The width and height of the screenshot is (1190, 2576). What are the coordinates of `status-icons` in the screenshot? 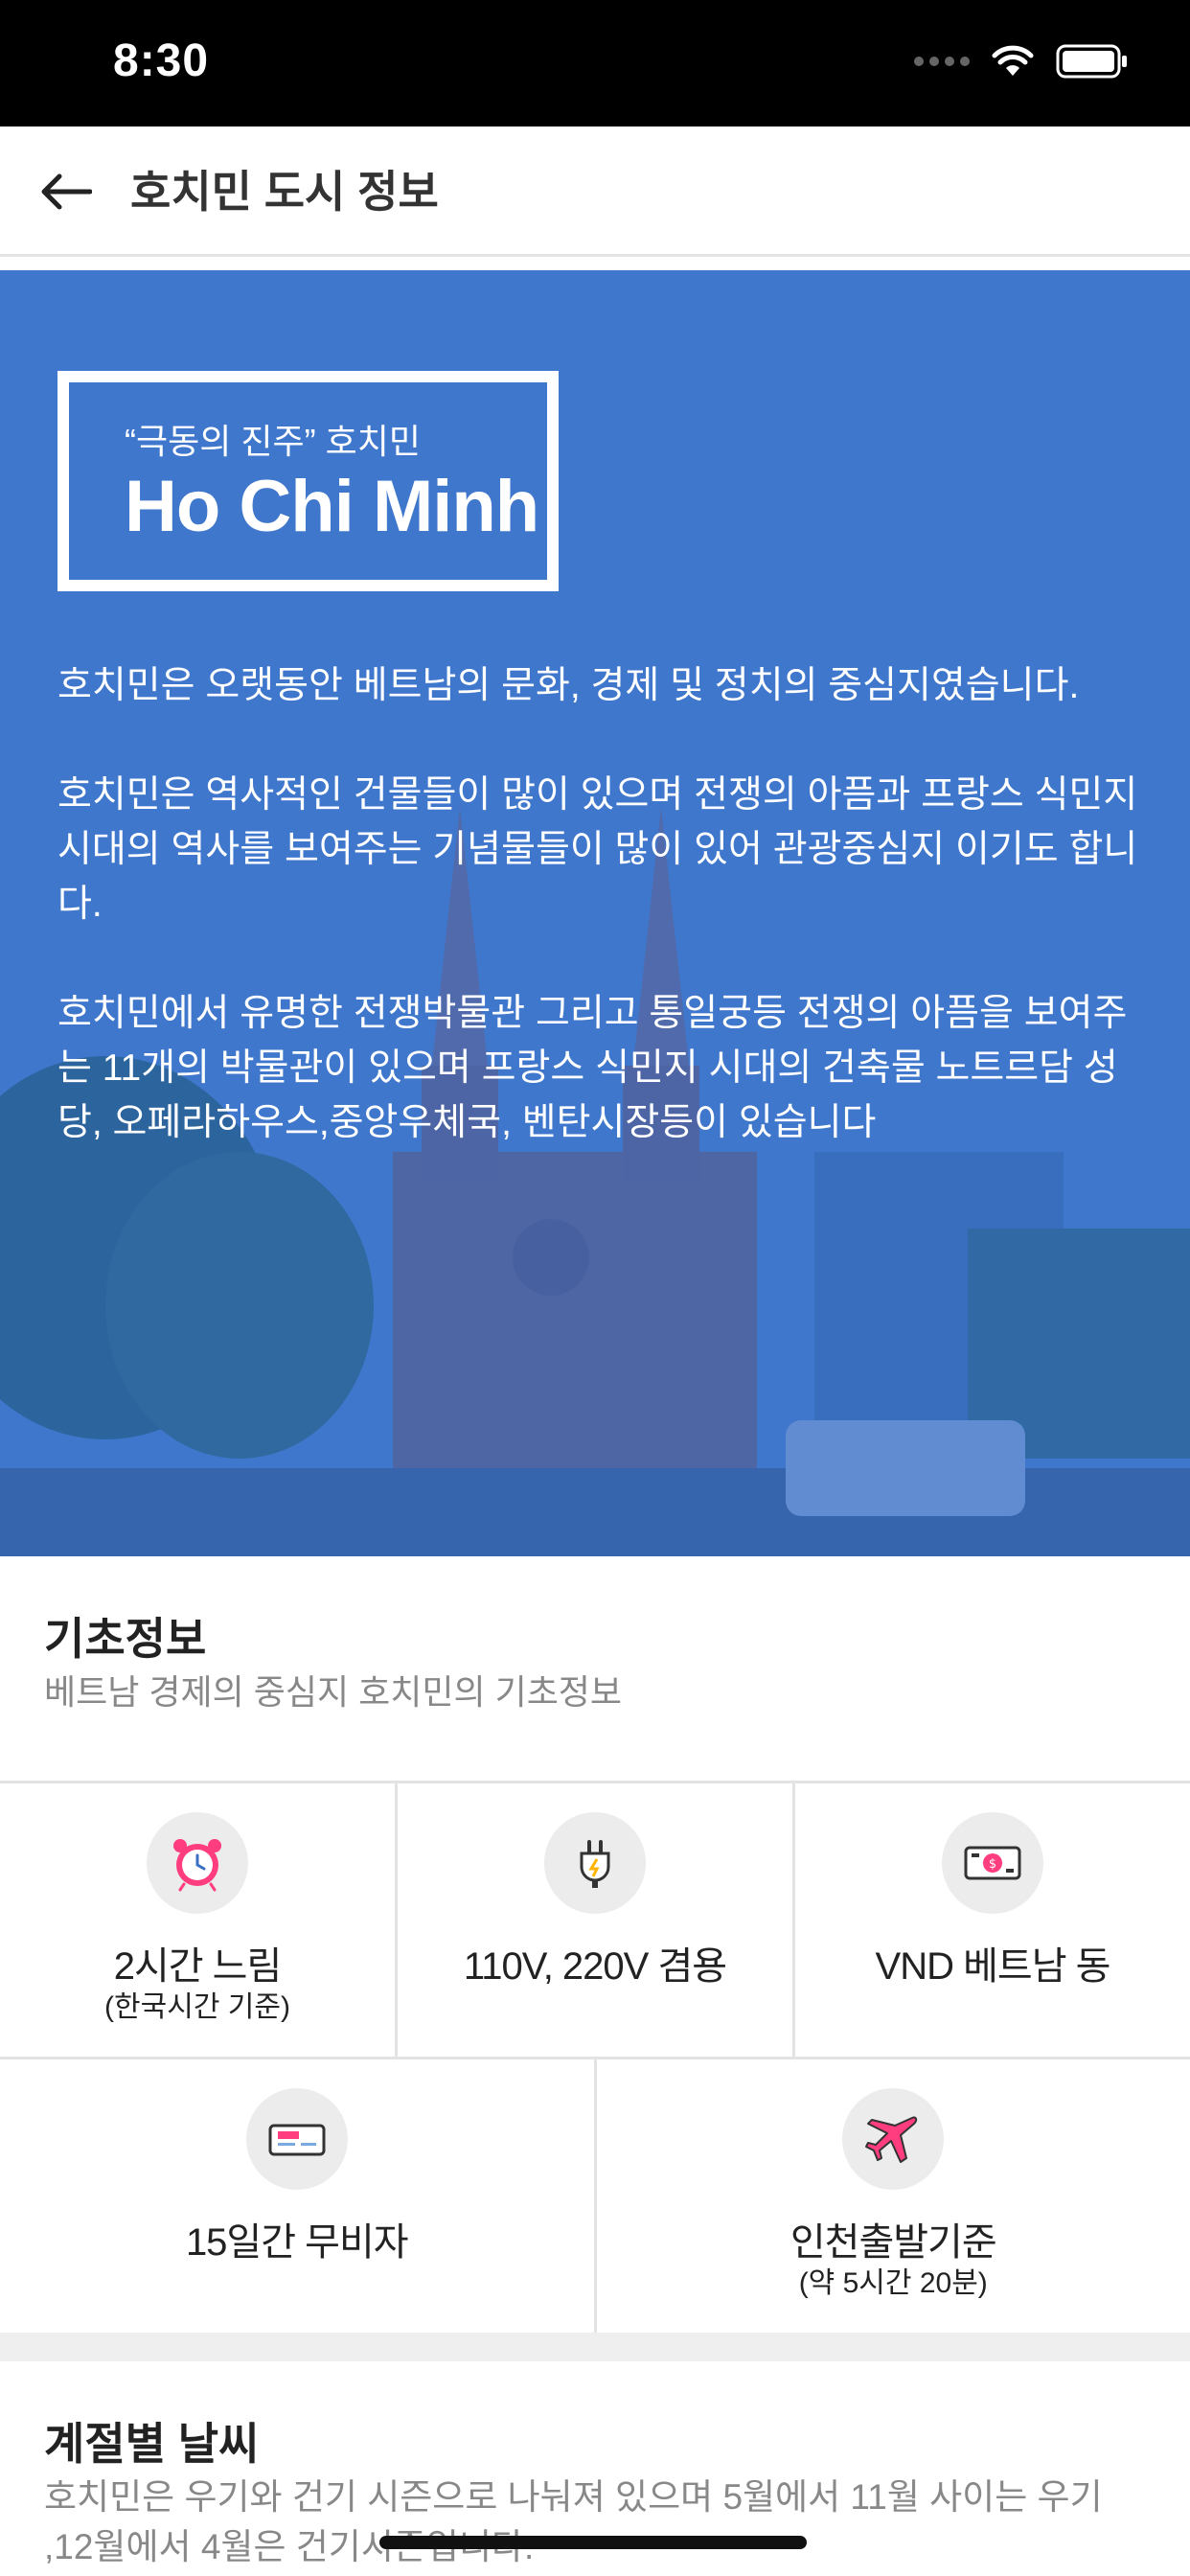 It's located at (1021, 62).